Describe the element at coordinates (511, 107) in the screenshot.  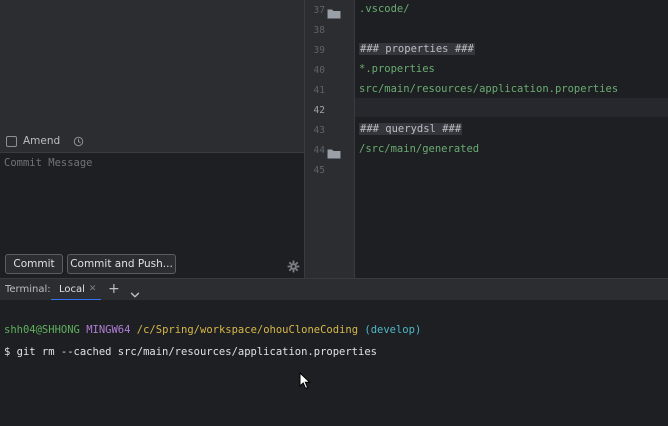
I see `current-line-highlight` at that location.